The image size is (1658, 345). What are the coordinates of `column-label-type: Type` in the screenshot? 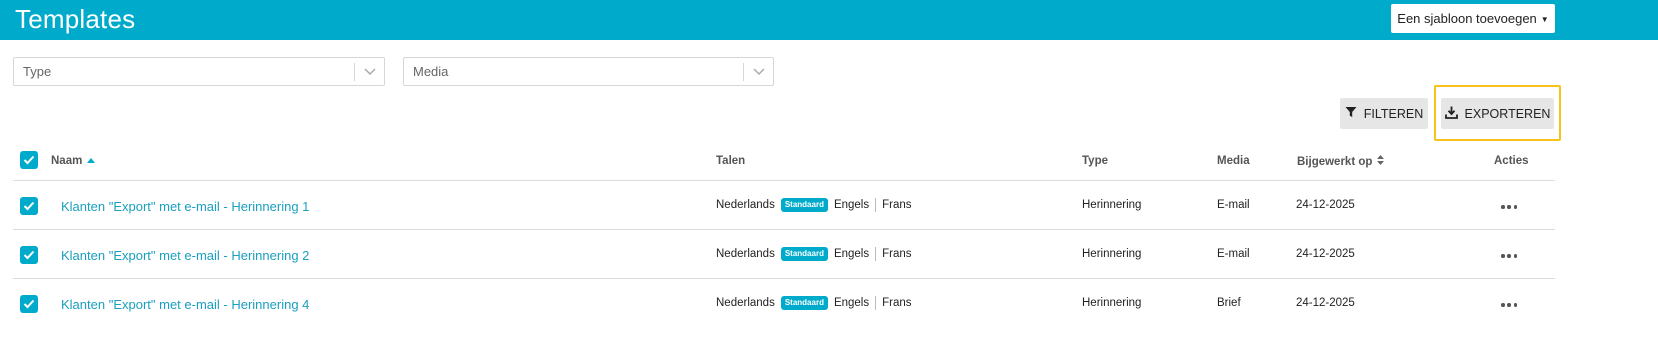 It's located at (1095, 161).